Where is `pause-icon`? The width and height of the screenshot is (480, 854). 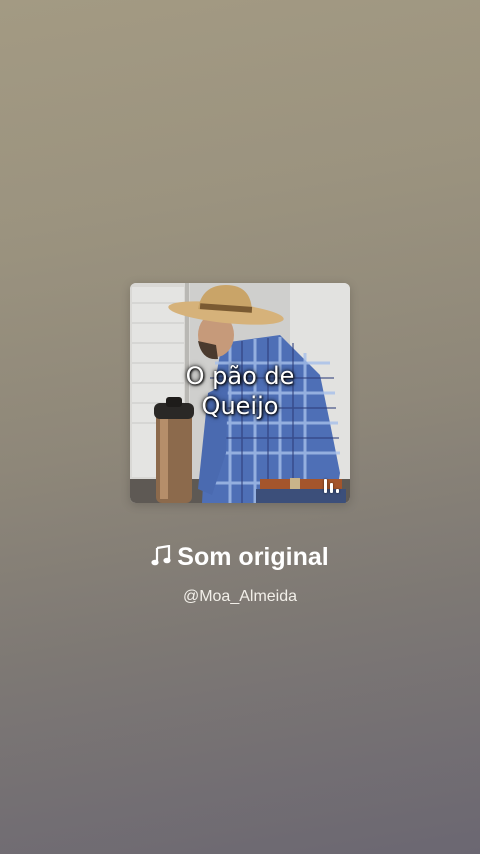
pause-icon is located at coordinates (331, 485).